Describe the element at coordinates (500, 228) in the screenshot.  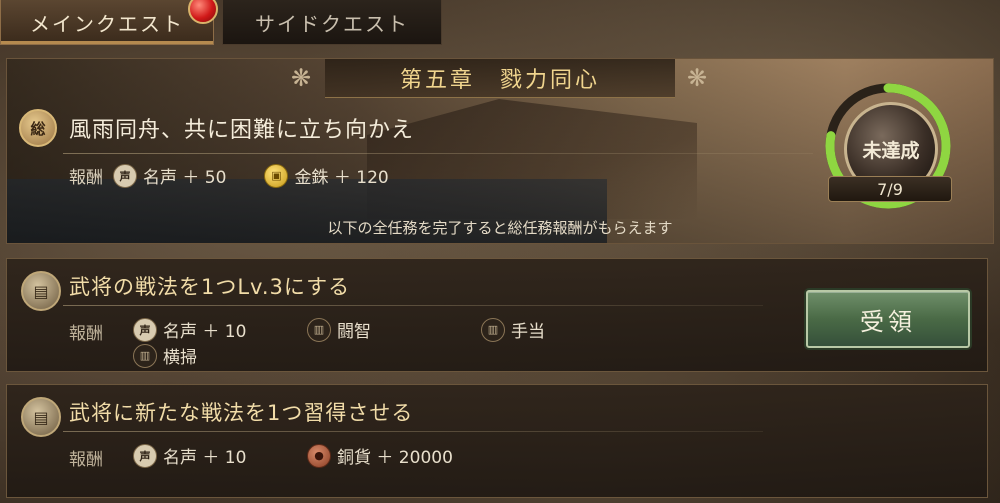
I see `chapter-note: 以下の全任務を完了すると総任務報酬がもらえます` at that location.